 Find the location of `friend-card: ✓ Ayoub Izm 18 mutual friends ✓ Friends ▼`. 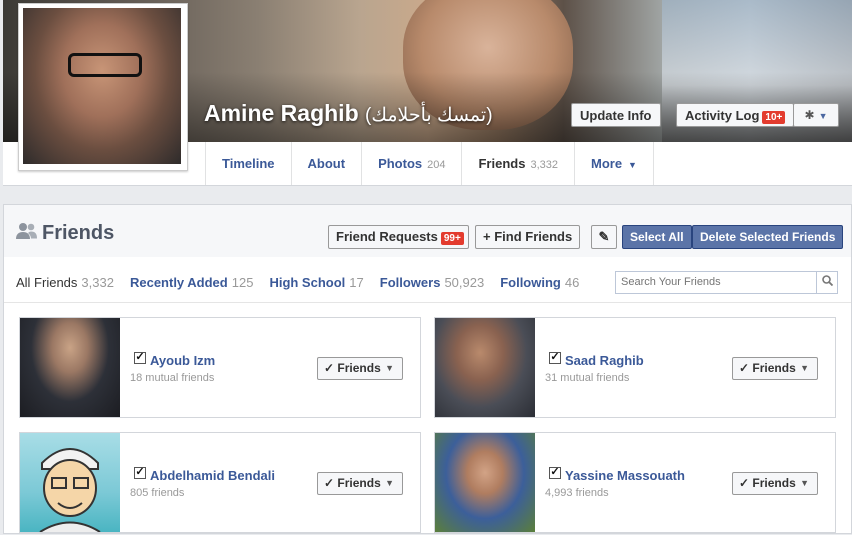

friend-card: ✓ Ayoub Izm 18 mutual friends ✓ Friends ▼ is located at coordinates (220, 367).